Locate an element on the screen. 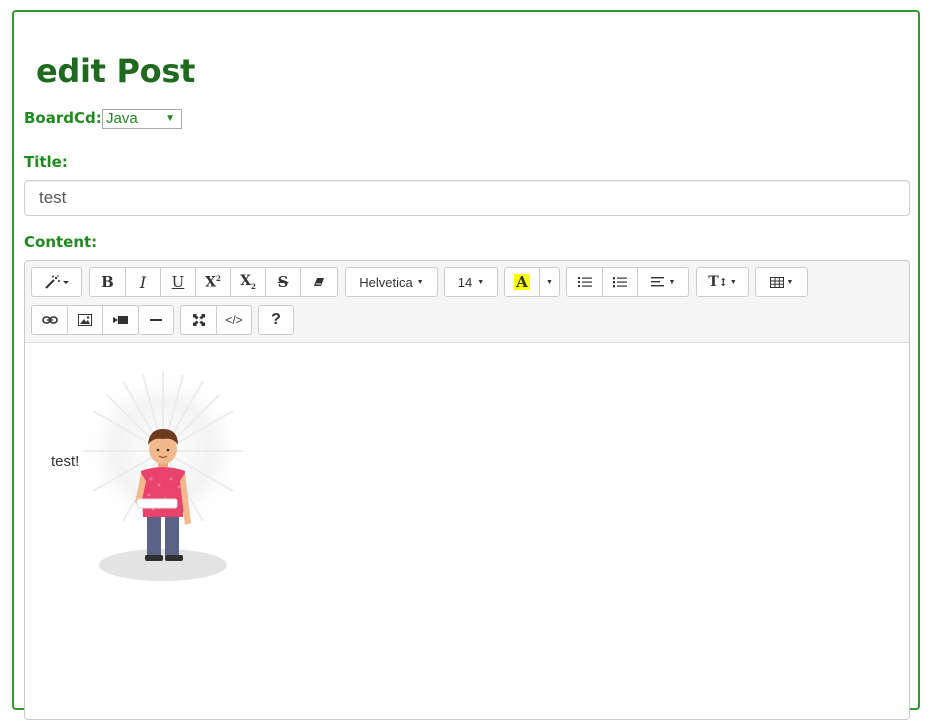 The image size is (942, 720). bold-icon: B is located at coordinates (107, 282).